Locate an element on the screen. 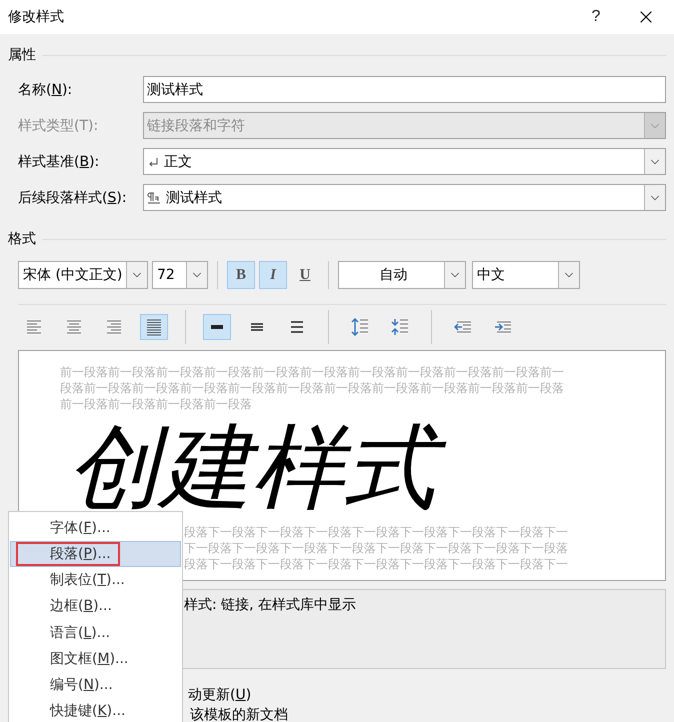 This screenshot has width=674, height=722. language-dropdown: 中文 is located at coordinates (526, 275).